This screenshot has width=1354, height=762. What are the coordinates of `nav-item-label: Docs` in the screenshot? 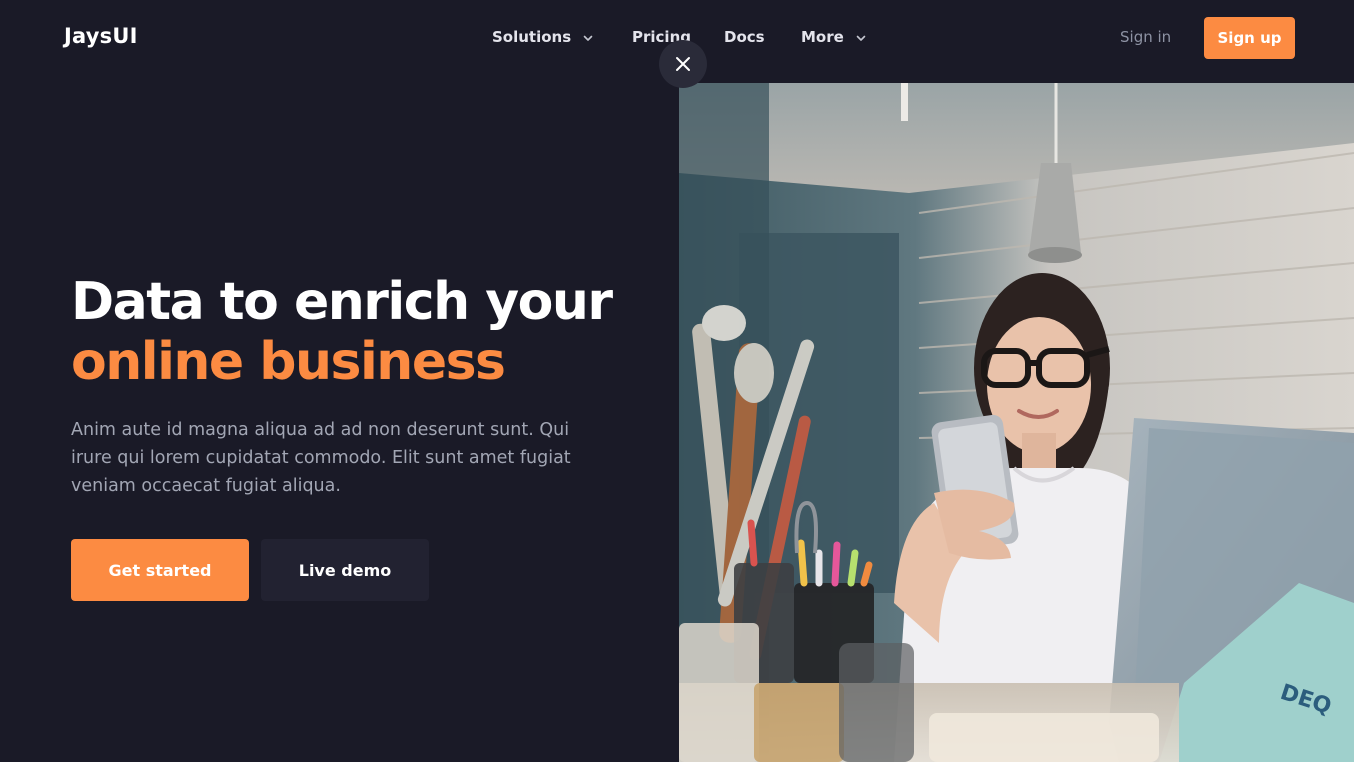 It's located at (744, 37).